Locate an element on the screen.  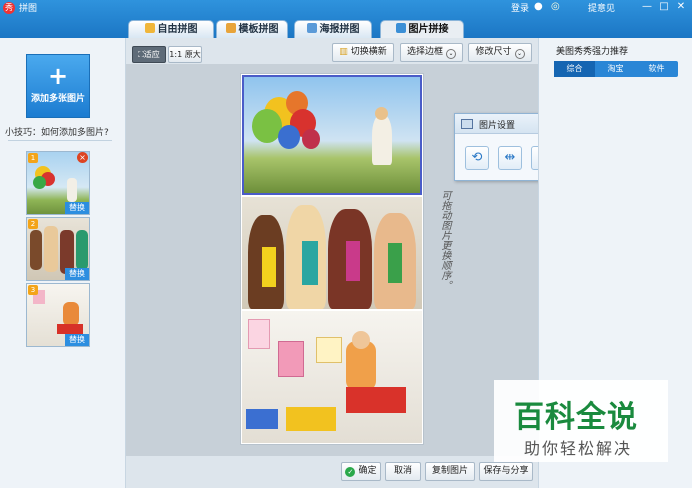
flip-button: ⇹ is located at coordinates (510, 158).